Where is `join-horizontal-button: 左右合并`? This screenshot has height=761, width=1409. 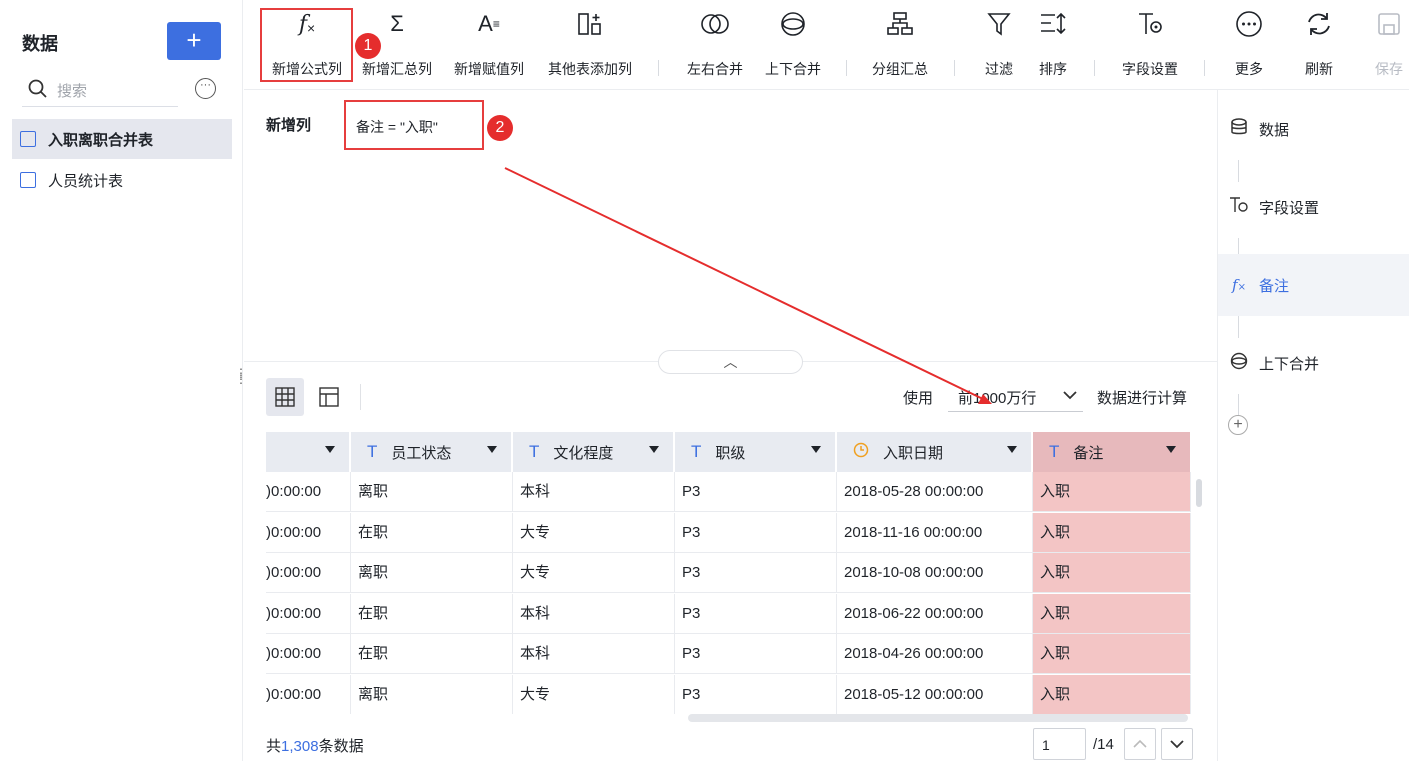
join-horizontal-button: 左右合并 is located at coordinates (715, 46).